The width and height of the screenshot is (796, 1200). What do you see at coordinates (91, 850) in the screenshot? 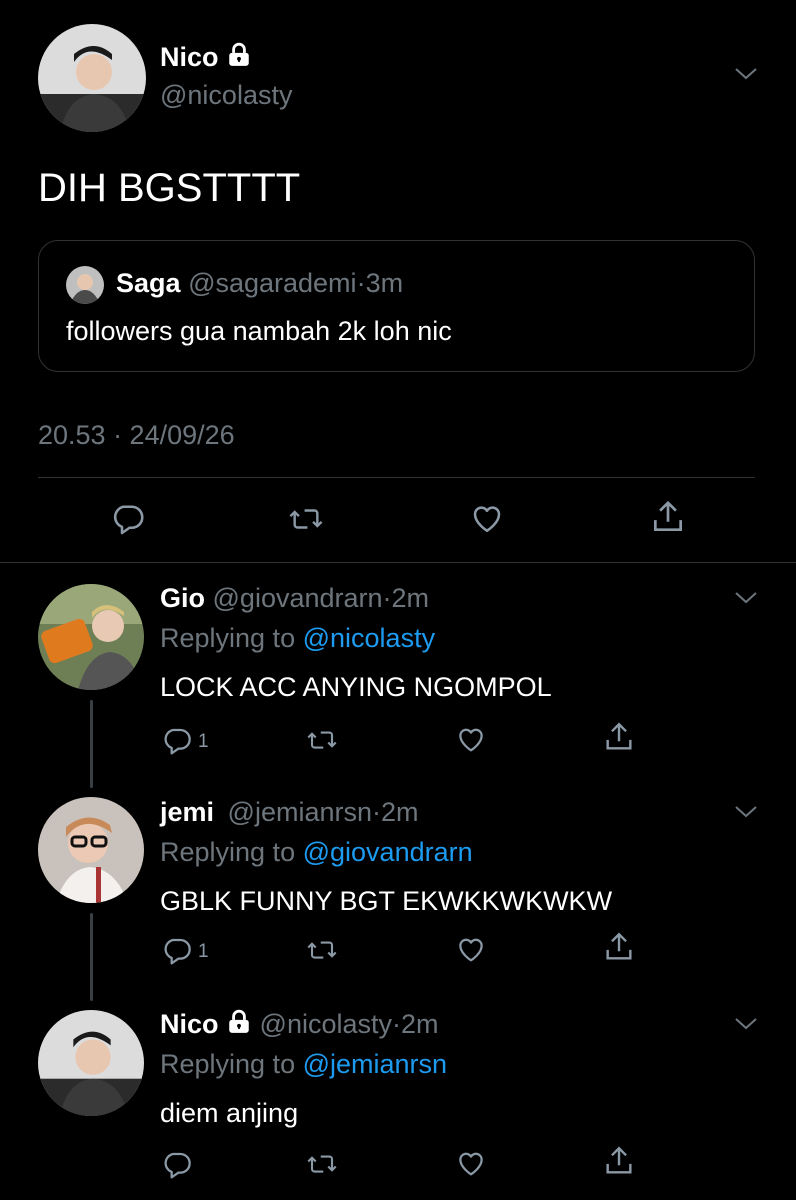
I see `avatar-jemi` at bounding box center [91, 850].